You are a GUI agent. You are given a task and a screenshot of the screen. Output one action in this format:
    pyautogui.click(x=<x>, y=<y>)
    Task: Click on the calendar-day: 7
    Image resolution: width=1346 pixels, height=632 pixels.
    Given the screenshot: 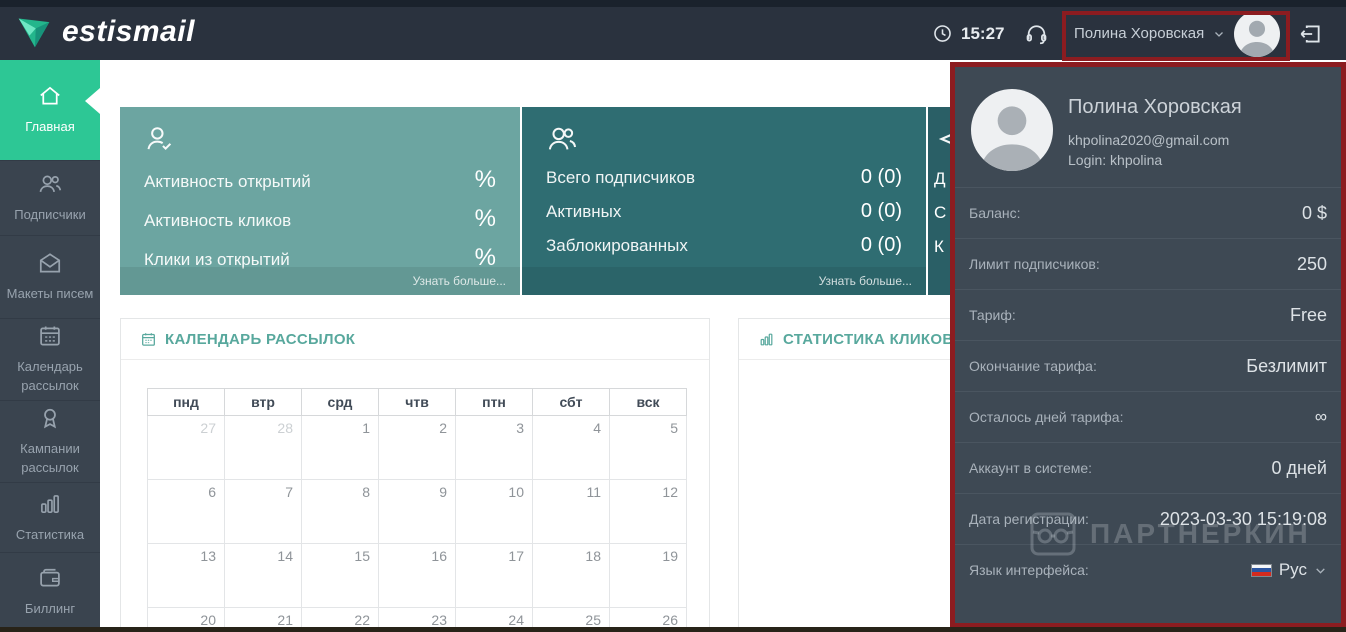 What is the action you would take?
    pyautogui.click(x=263, y=511)
    